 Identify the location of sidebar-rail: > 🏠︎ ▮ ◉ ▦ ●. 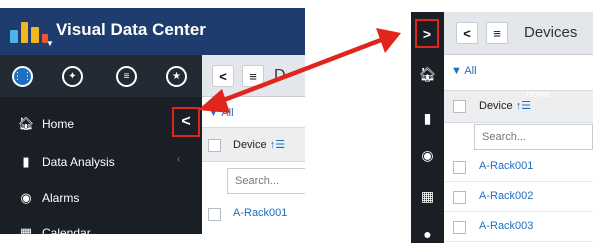
(427, 127).